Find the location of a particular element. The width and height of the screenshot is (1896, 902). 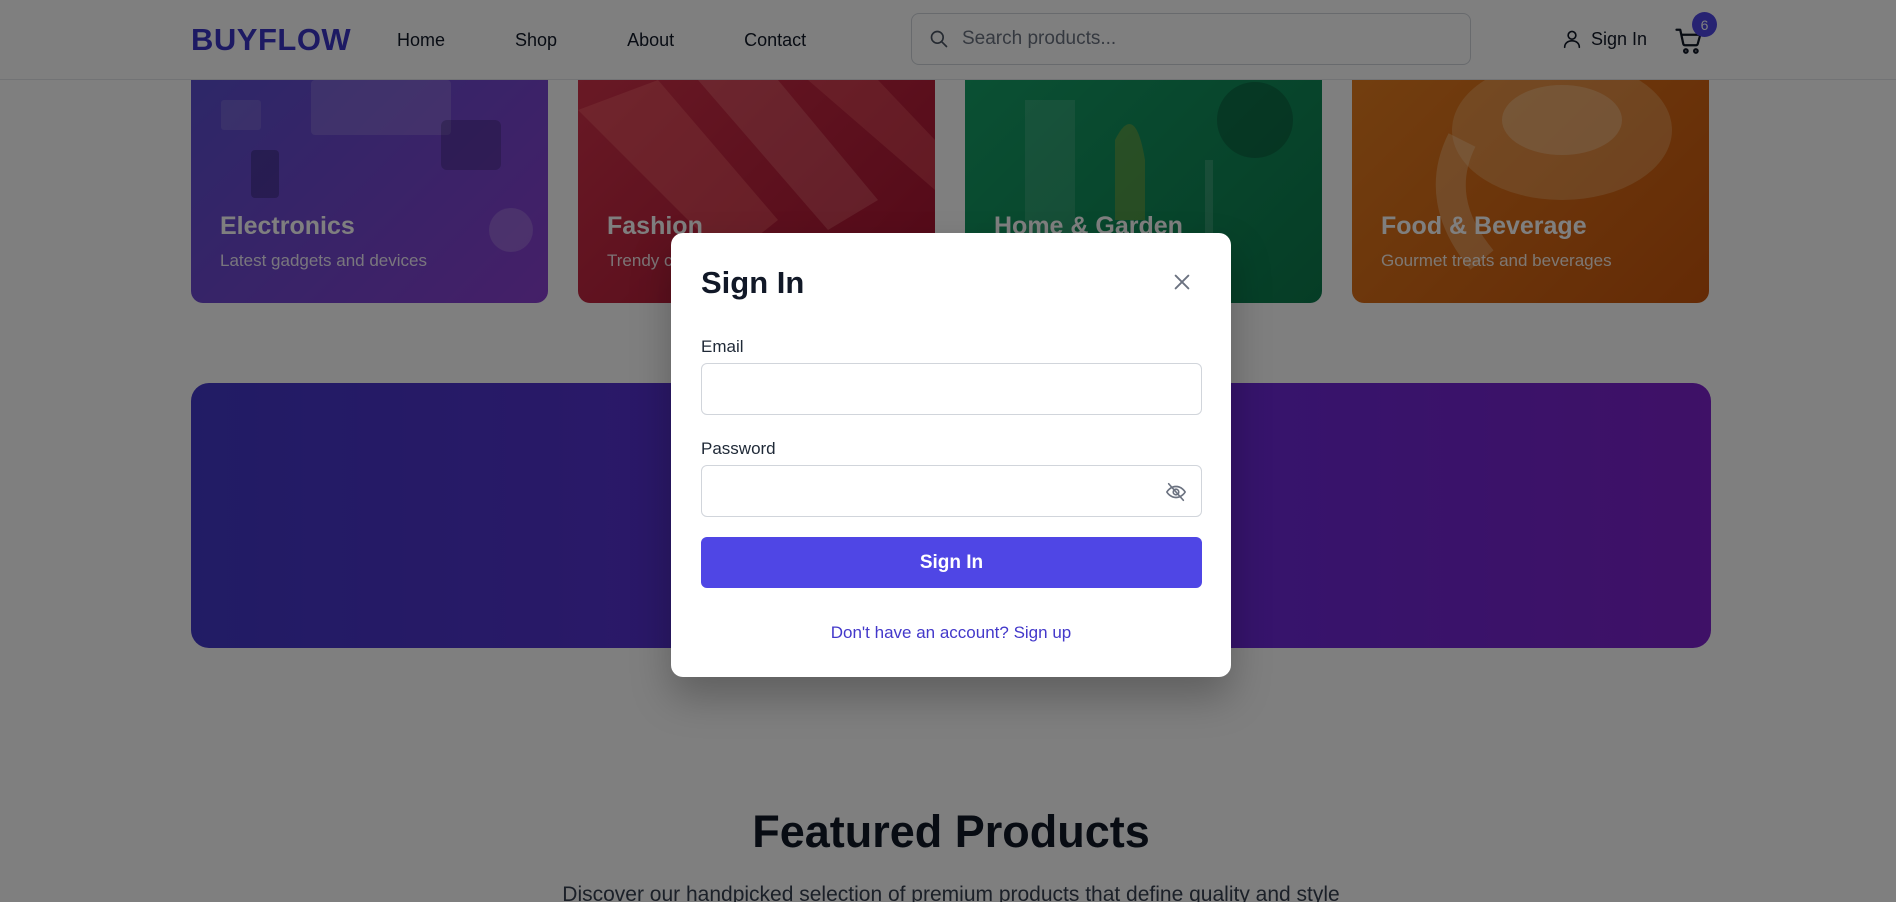

signin-submit-button: Sign In is located at coordinates (951, 562).